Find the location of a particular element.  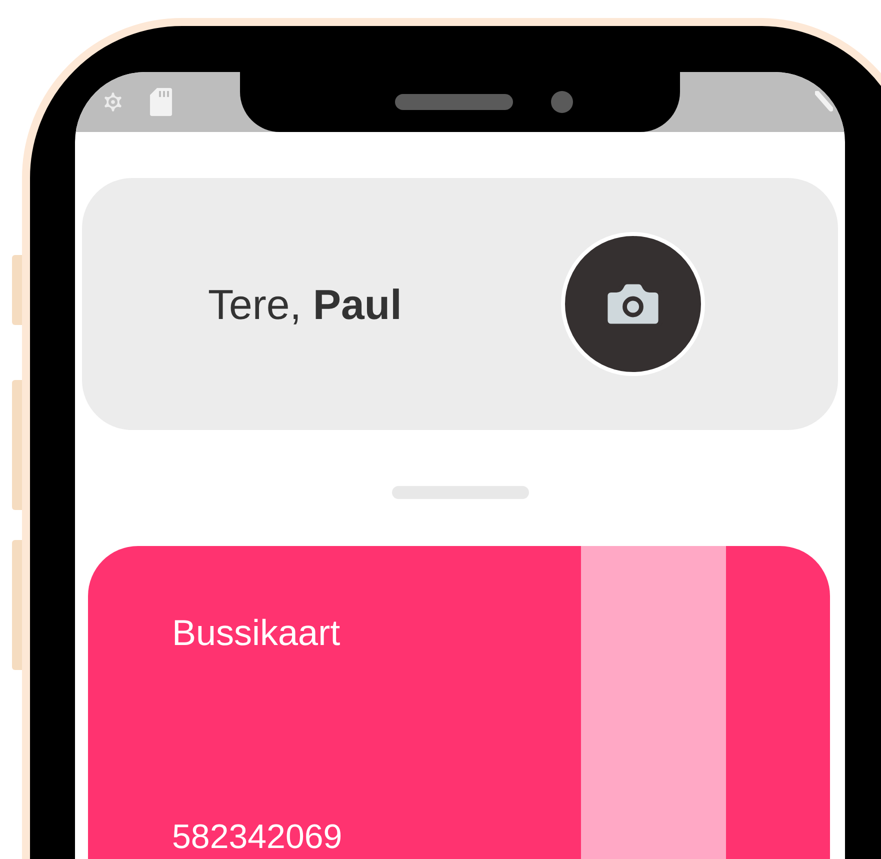

sd-card-icon is located at coordinates (161, 102).